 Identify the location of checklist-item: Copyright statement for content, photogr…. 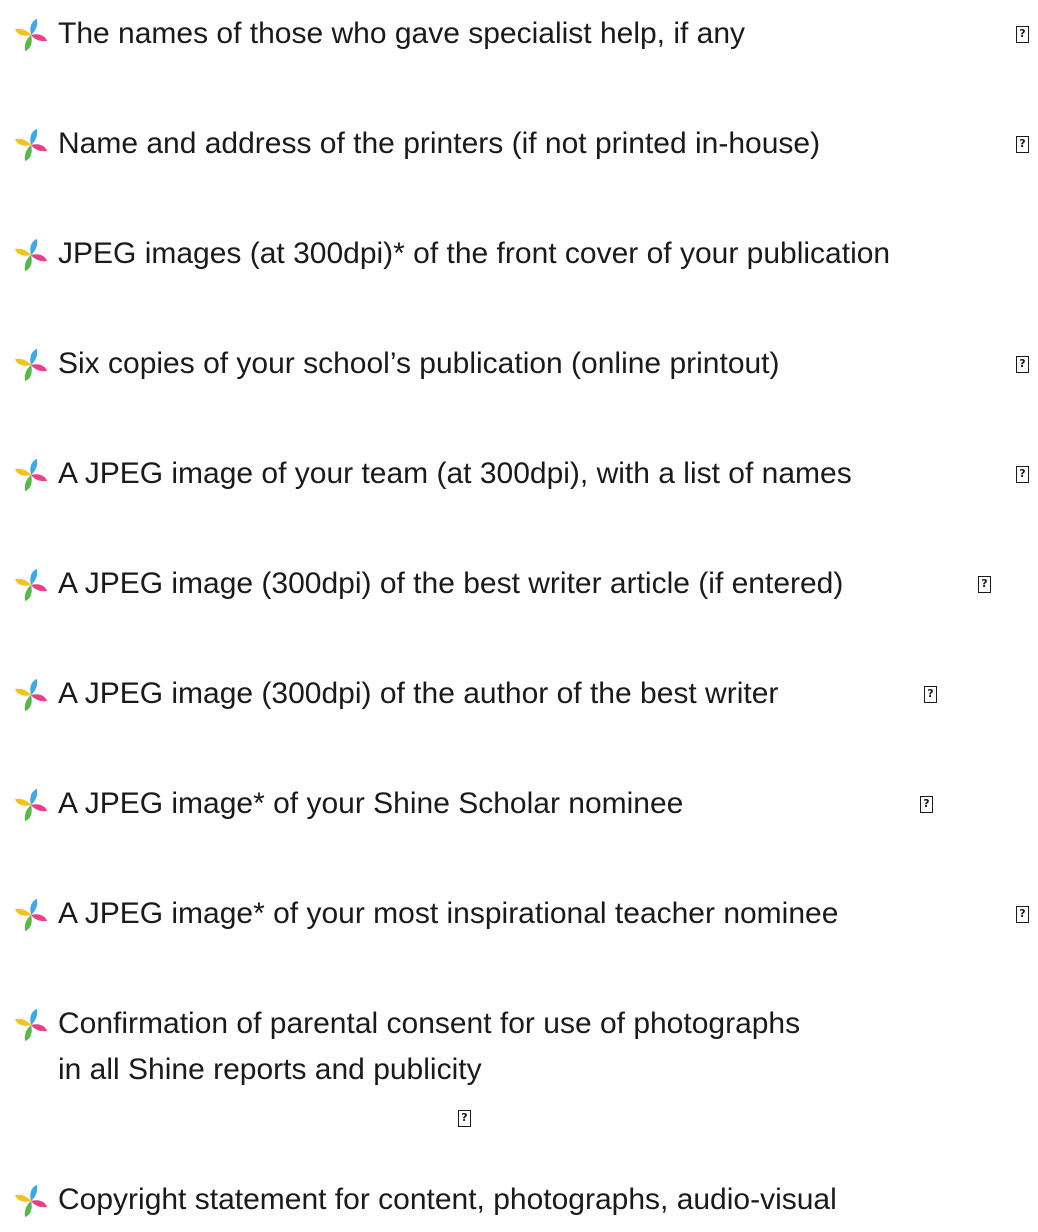
(522, 1202).